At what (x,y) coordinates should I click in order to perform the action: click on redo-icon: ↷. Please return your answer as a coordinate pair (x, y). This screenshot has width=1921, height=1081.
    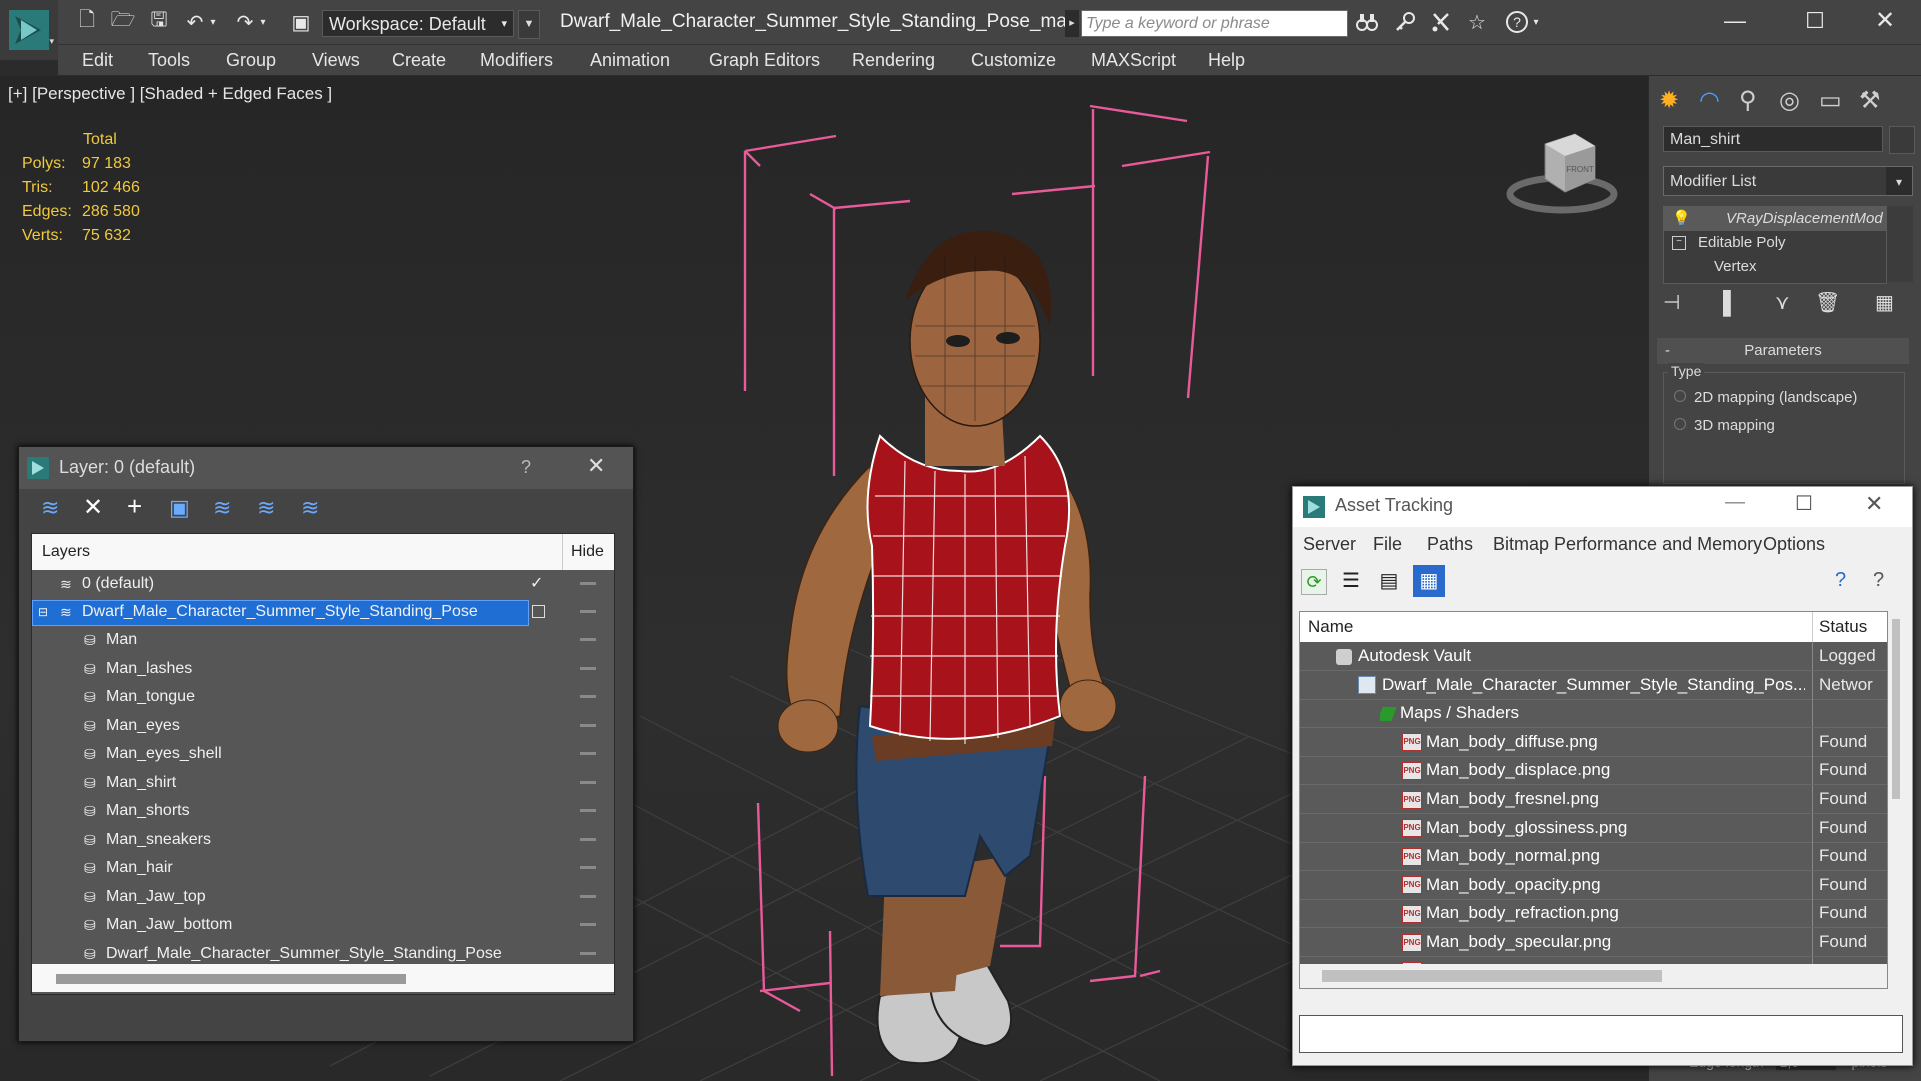
    Looking at the image, I should click on (245, 22).